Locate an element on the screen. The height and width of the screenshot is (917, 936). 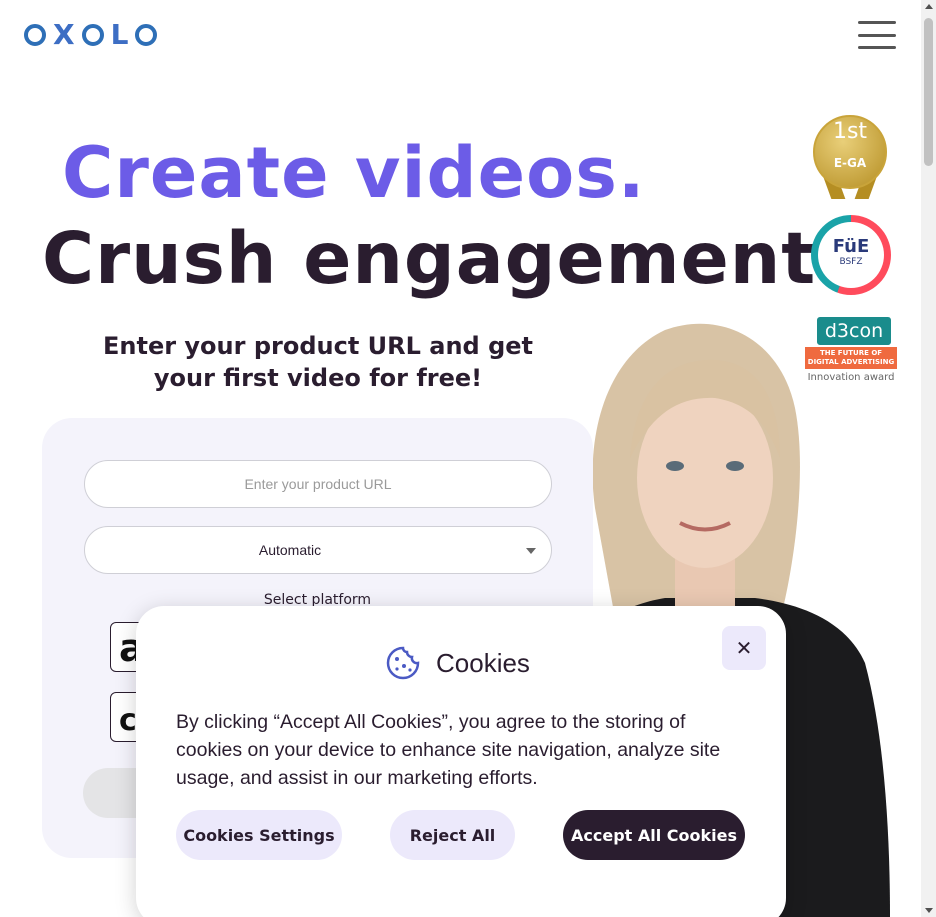
fue-bsfz-badge: FüE BSFZ is located at coordinates (851, 255).